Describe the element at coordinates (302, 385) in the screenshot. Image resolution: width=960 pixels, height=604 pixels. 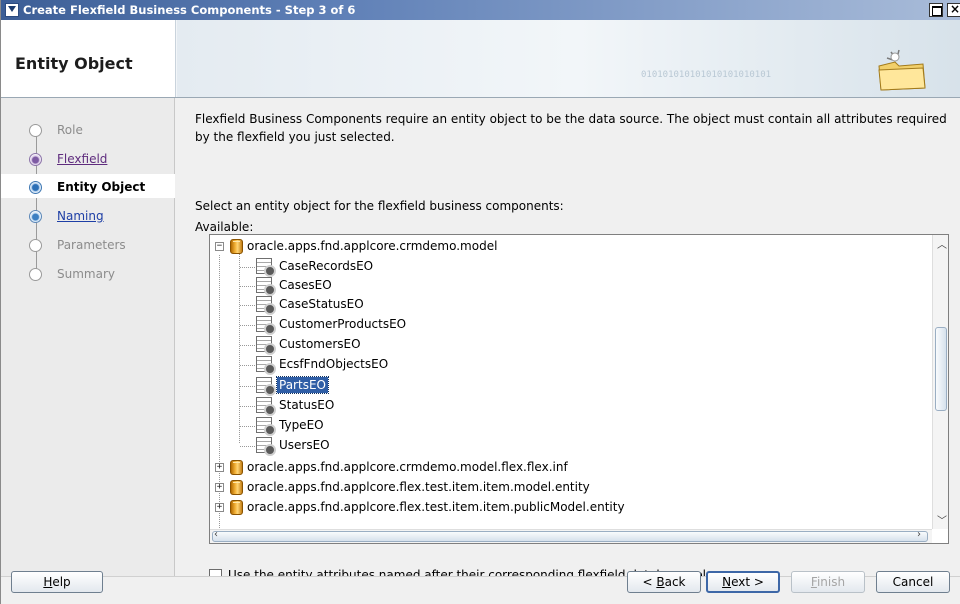
I see `entity-label: PartsEO` at that location.